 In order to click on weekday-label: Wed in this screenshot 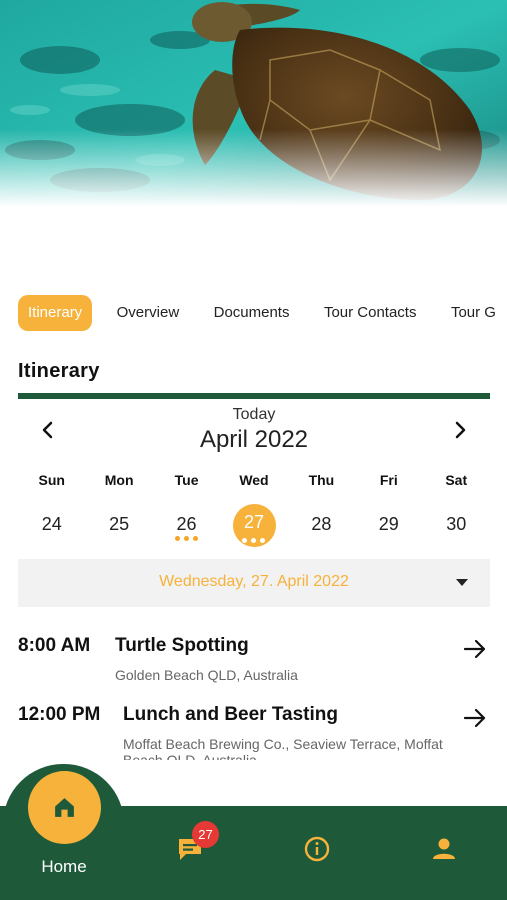, I will do `click(254, 480)`.